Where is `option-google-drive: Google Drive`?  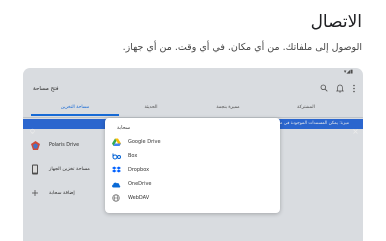
option-google-drive: Google Drive is located at coordinates (186, 142).